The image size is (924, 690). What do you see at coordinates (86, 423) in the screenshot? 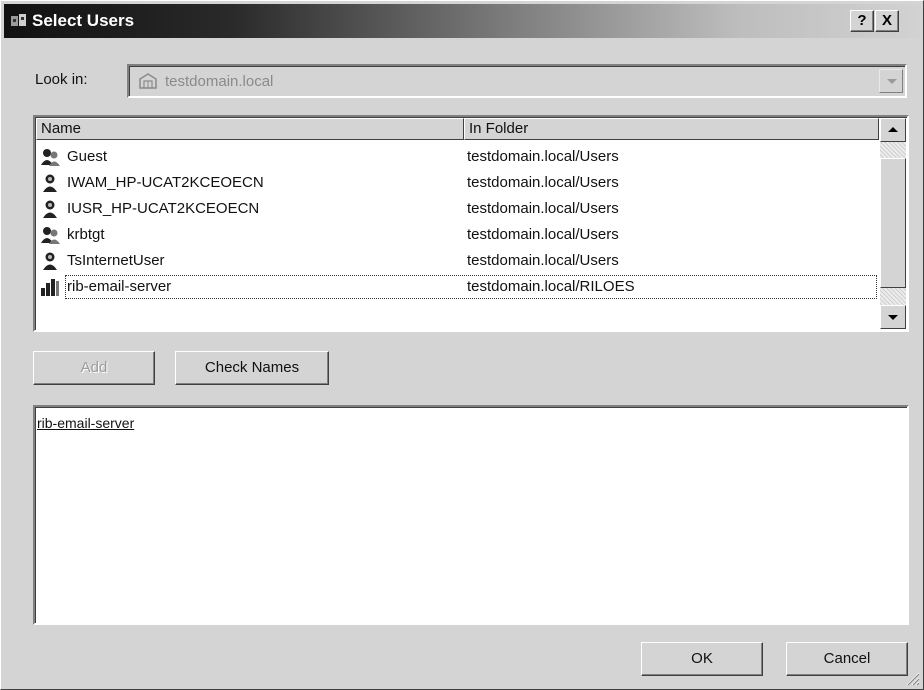
I see `resolved-name: rib-email-server` at bounding box center [86, 423].